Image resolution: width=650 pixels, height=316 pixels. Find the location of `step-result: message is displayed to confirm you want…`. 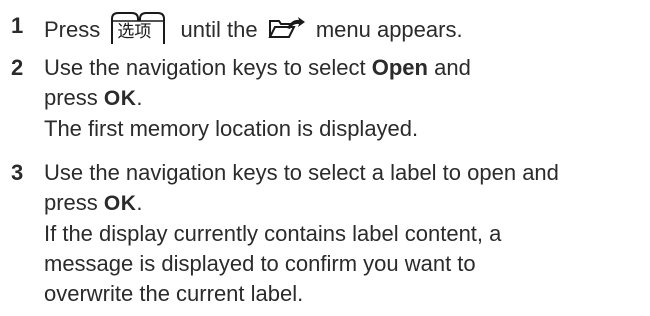

step-result: message is displayed to confirm you want… is located at coordinates (260, 263).